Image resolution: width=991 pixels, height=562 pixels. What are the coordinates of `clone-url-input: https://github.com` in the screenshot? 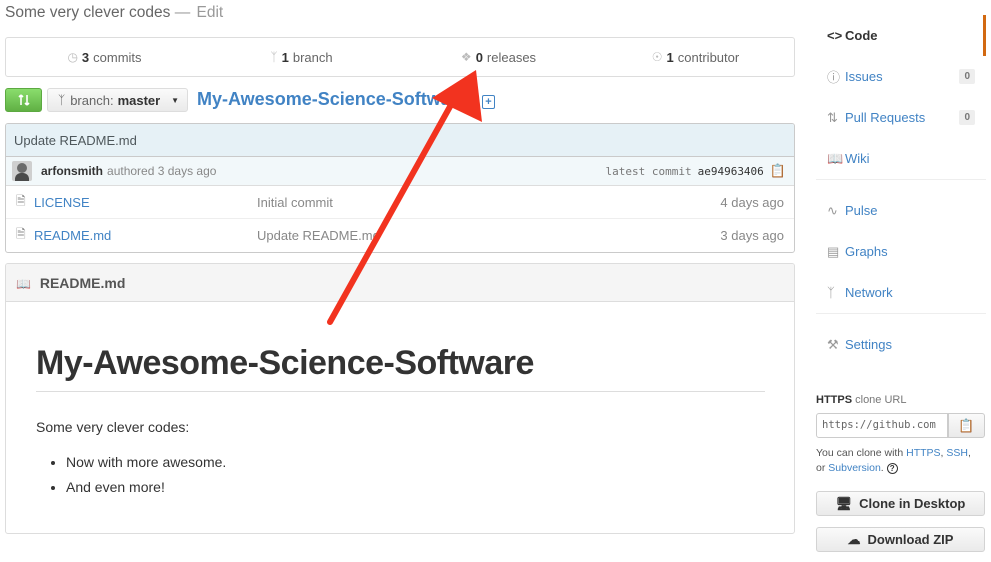 It's located at (882, 425).